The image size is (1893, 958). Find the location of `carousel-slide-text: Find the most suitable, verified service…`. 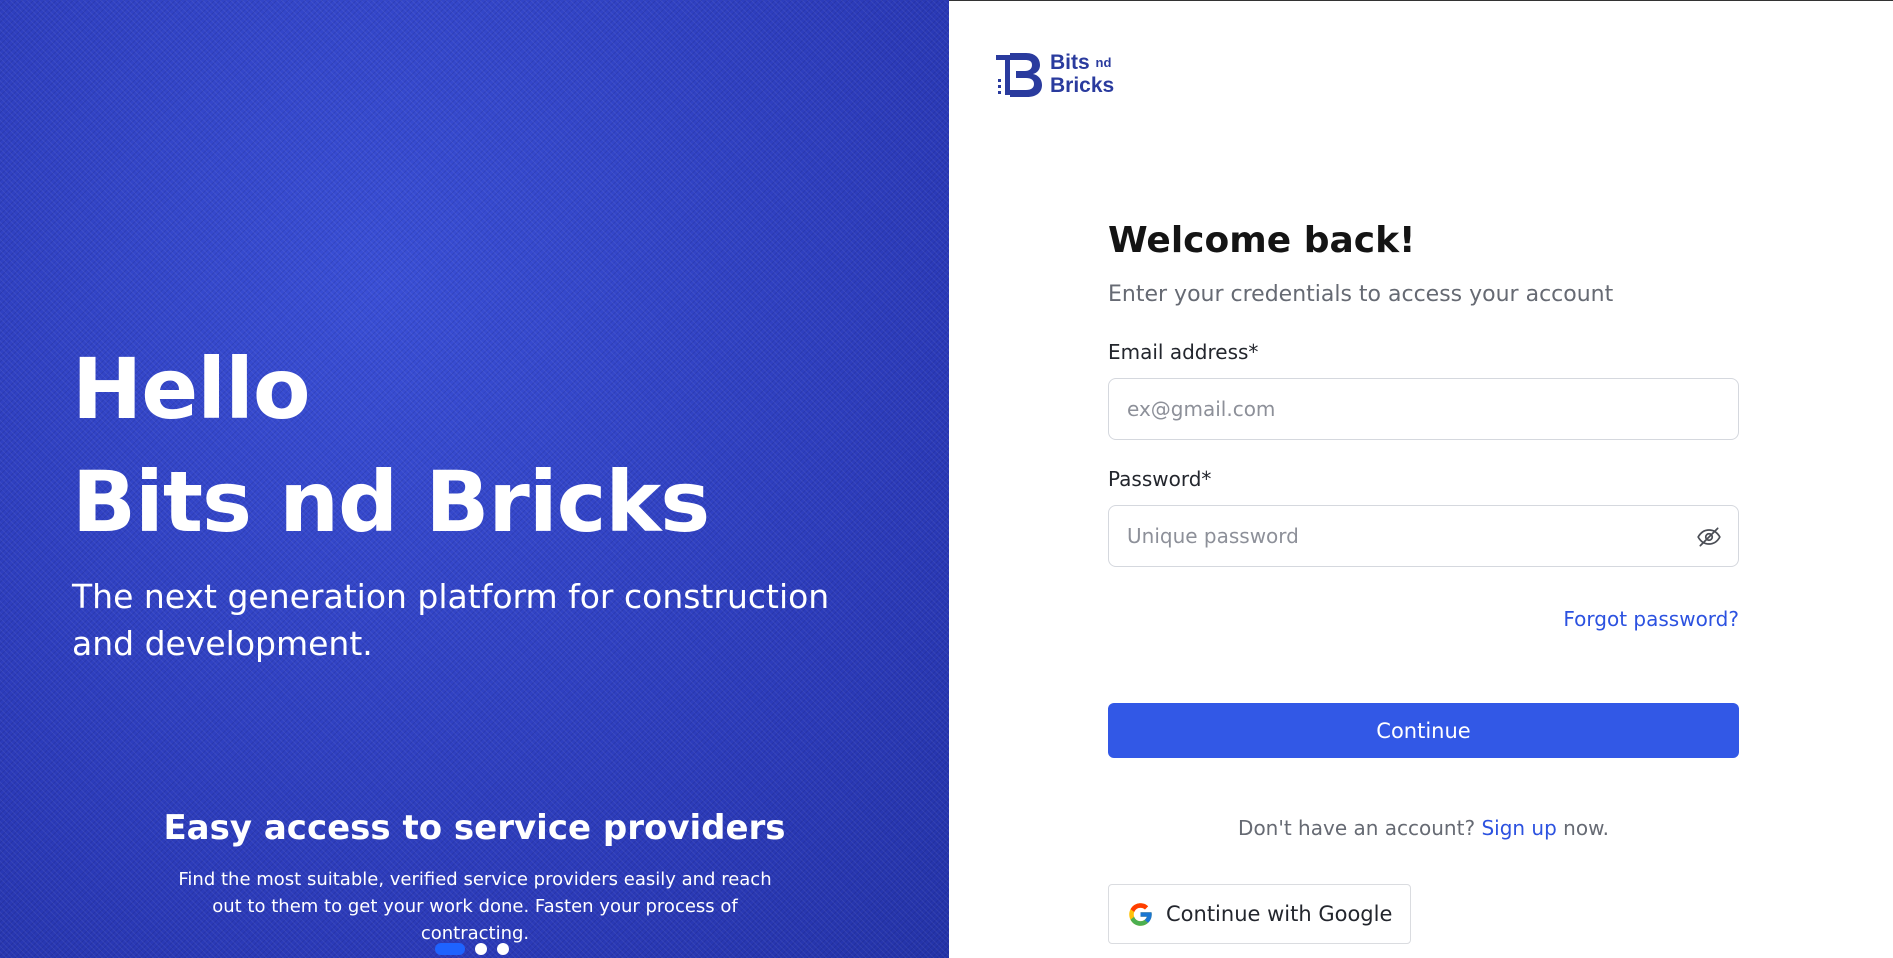

carousel-slide-text: Find the most suitable, verified service… is located at coordinates (475, 906).